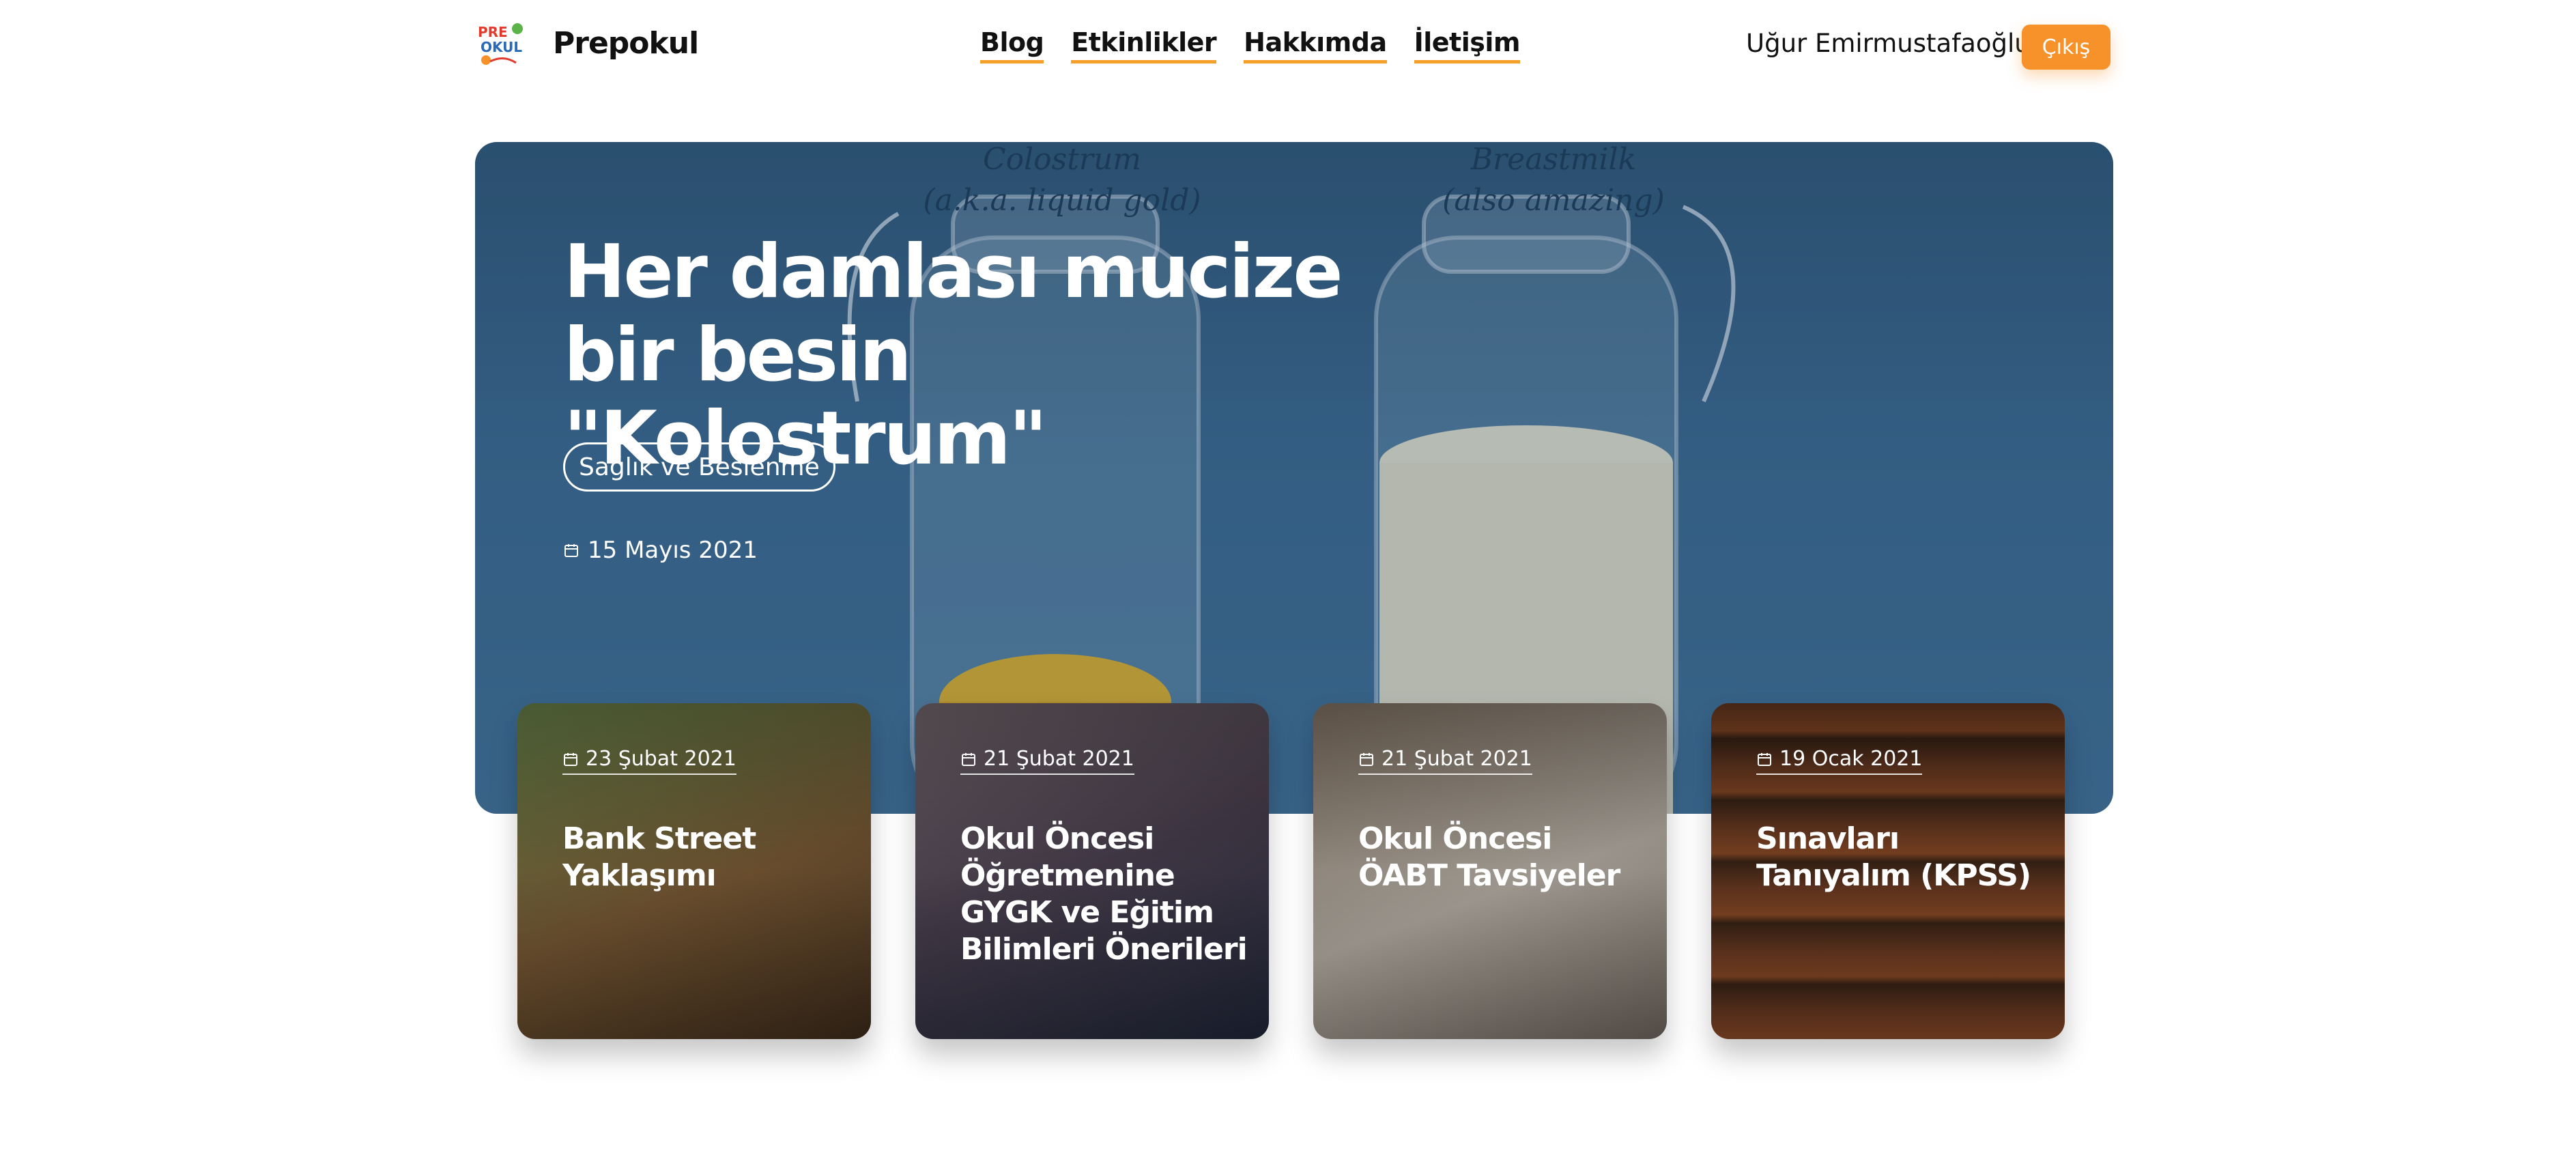 The height and width of the screenshot is (1164, 2576). What do you see at coordinates (1144, 45) in the screenshot?
I see `nav-etkinlikler: Etkinlikler` at bounding box center [1144, 45].